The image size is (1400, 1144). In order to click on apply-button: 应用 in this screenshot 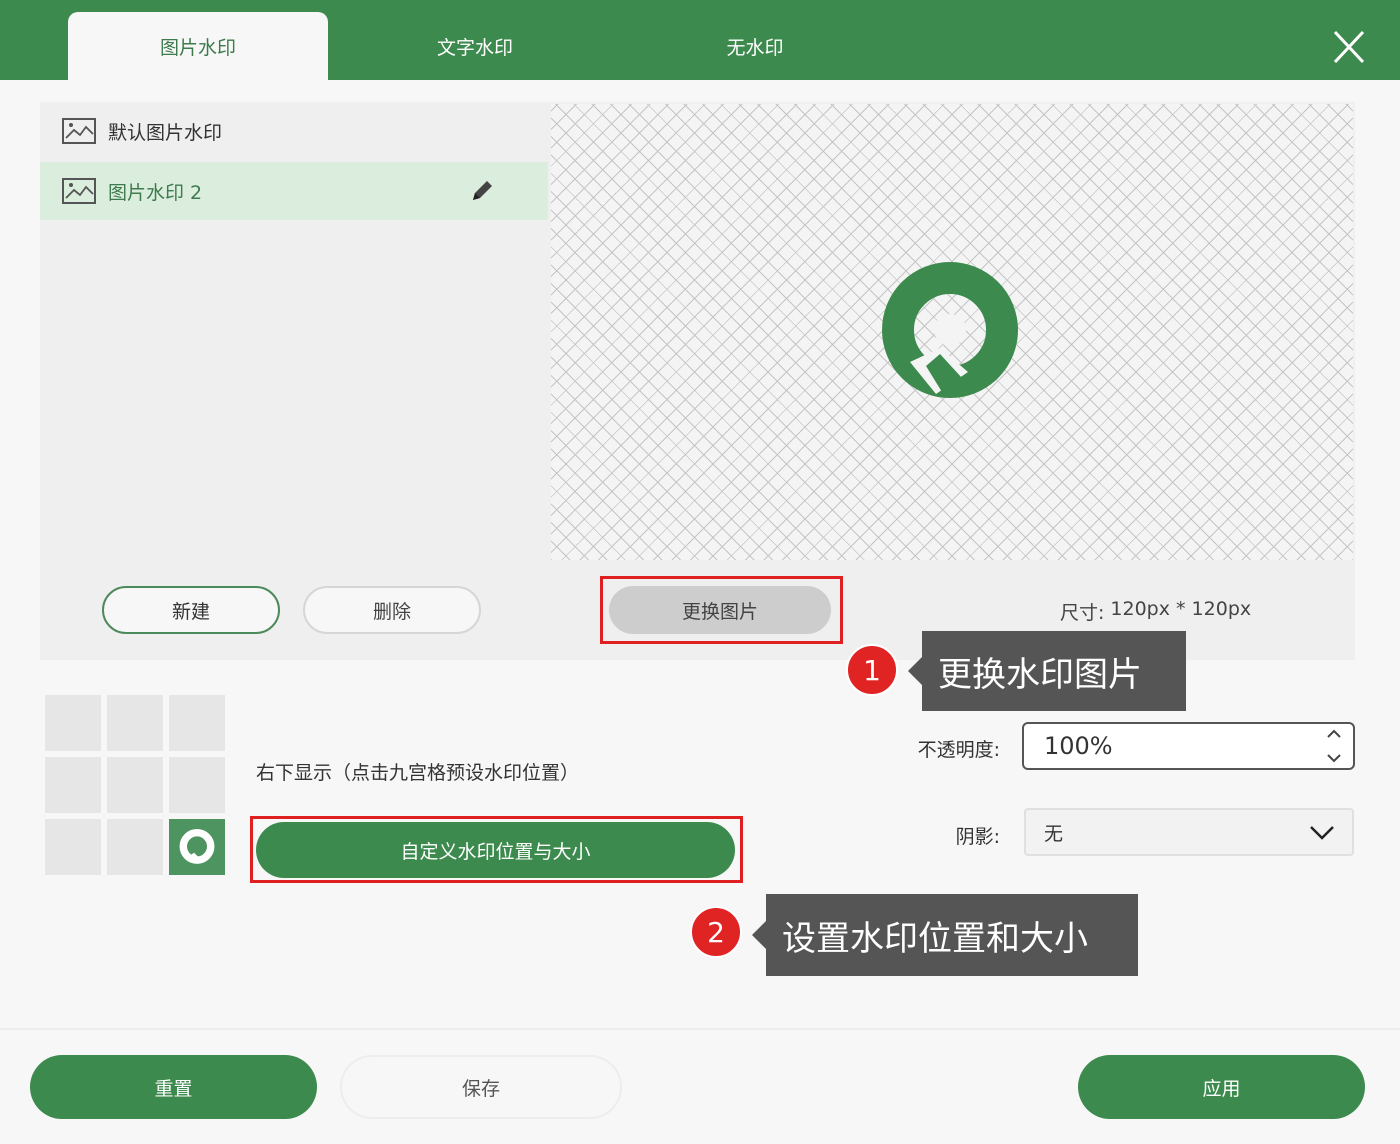, I will do `click(1221, 1087)`.